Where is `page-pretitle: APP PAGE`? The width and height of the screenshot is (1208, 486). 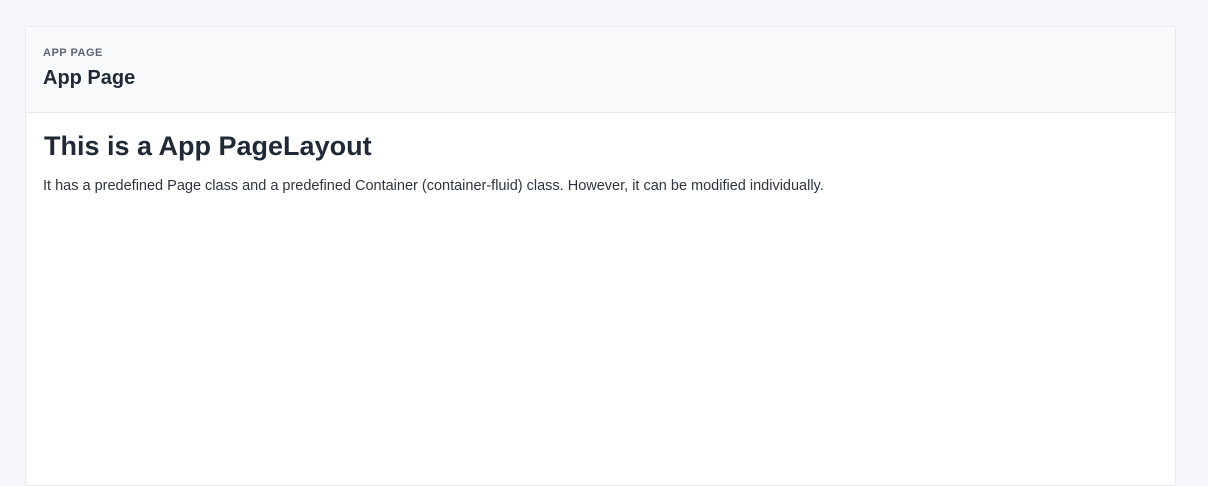
page-pretitle: APP PAGE is located at coordinates (73, 53).